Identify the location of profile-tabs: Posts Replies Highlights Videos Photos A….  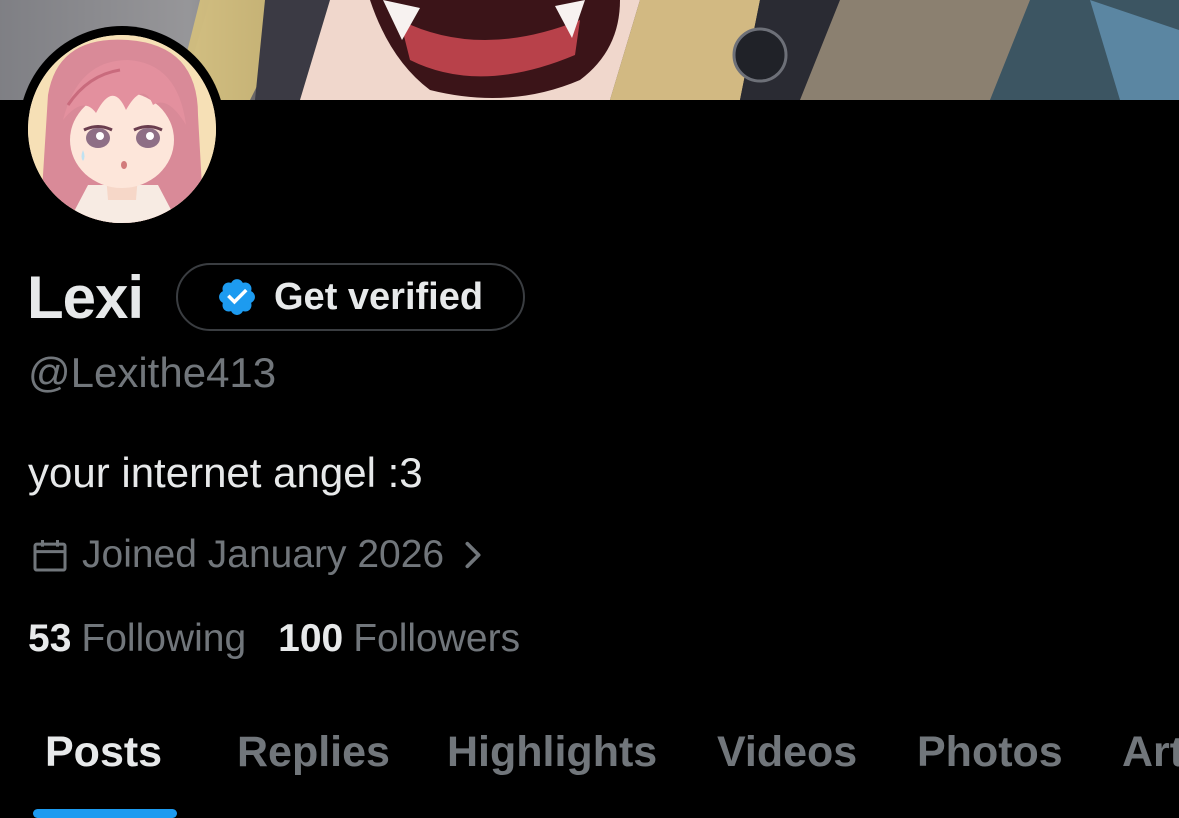
(589, 765).